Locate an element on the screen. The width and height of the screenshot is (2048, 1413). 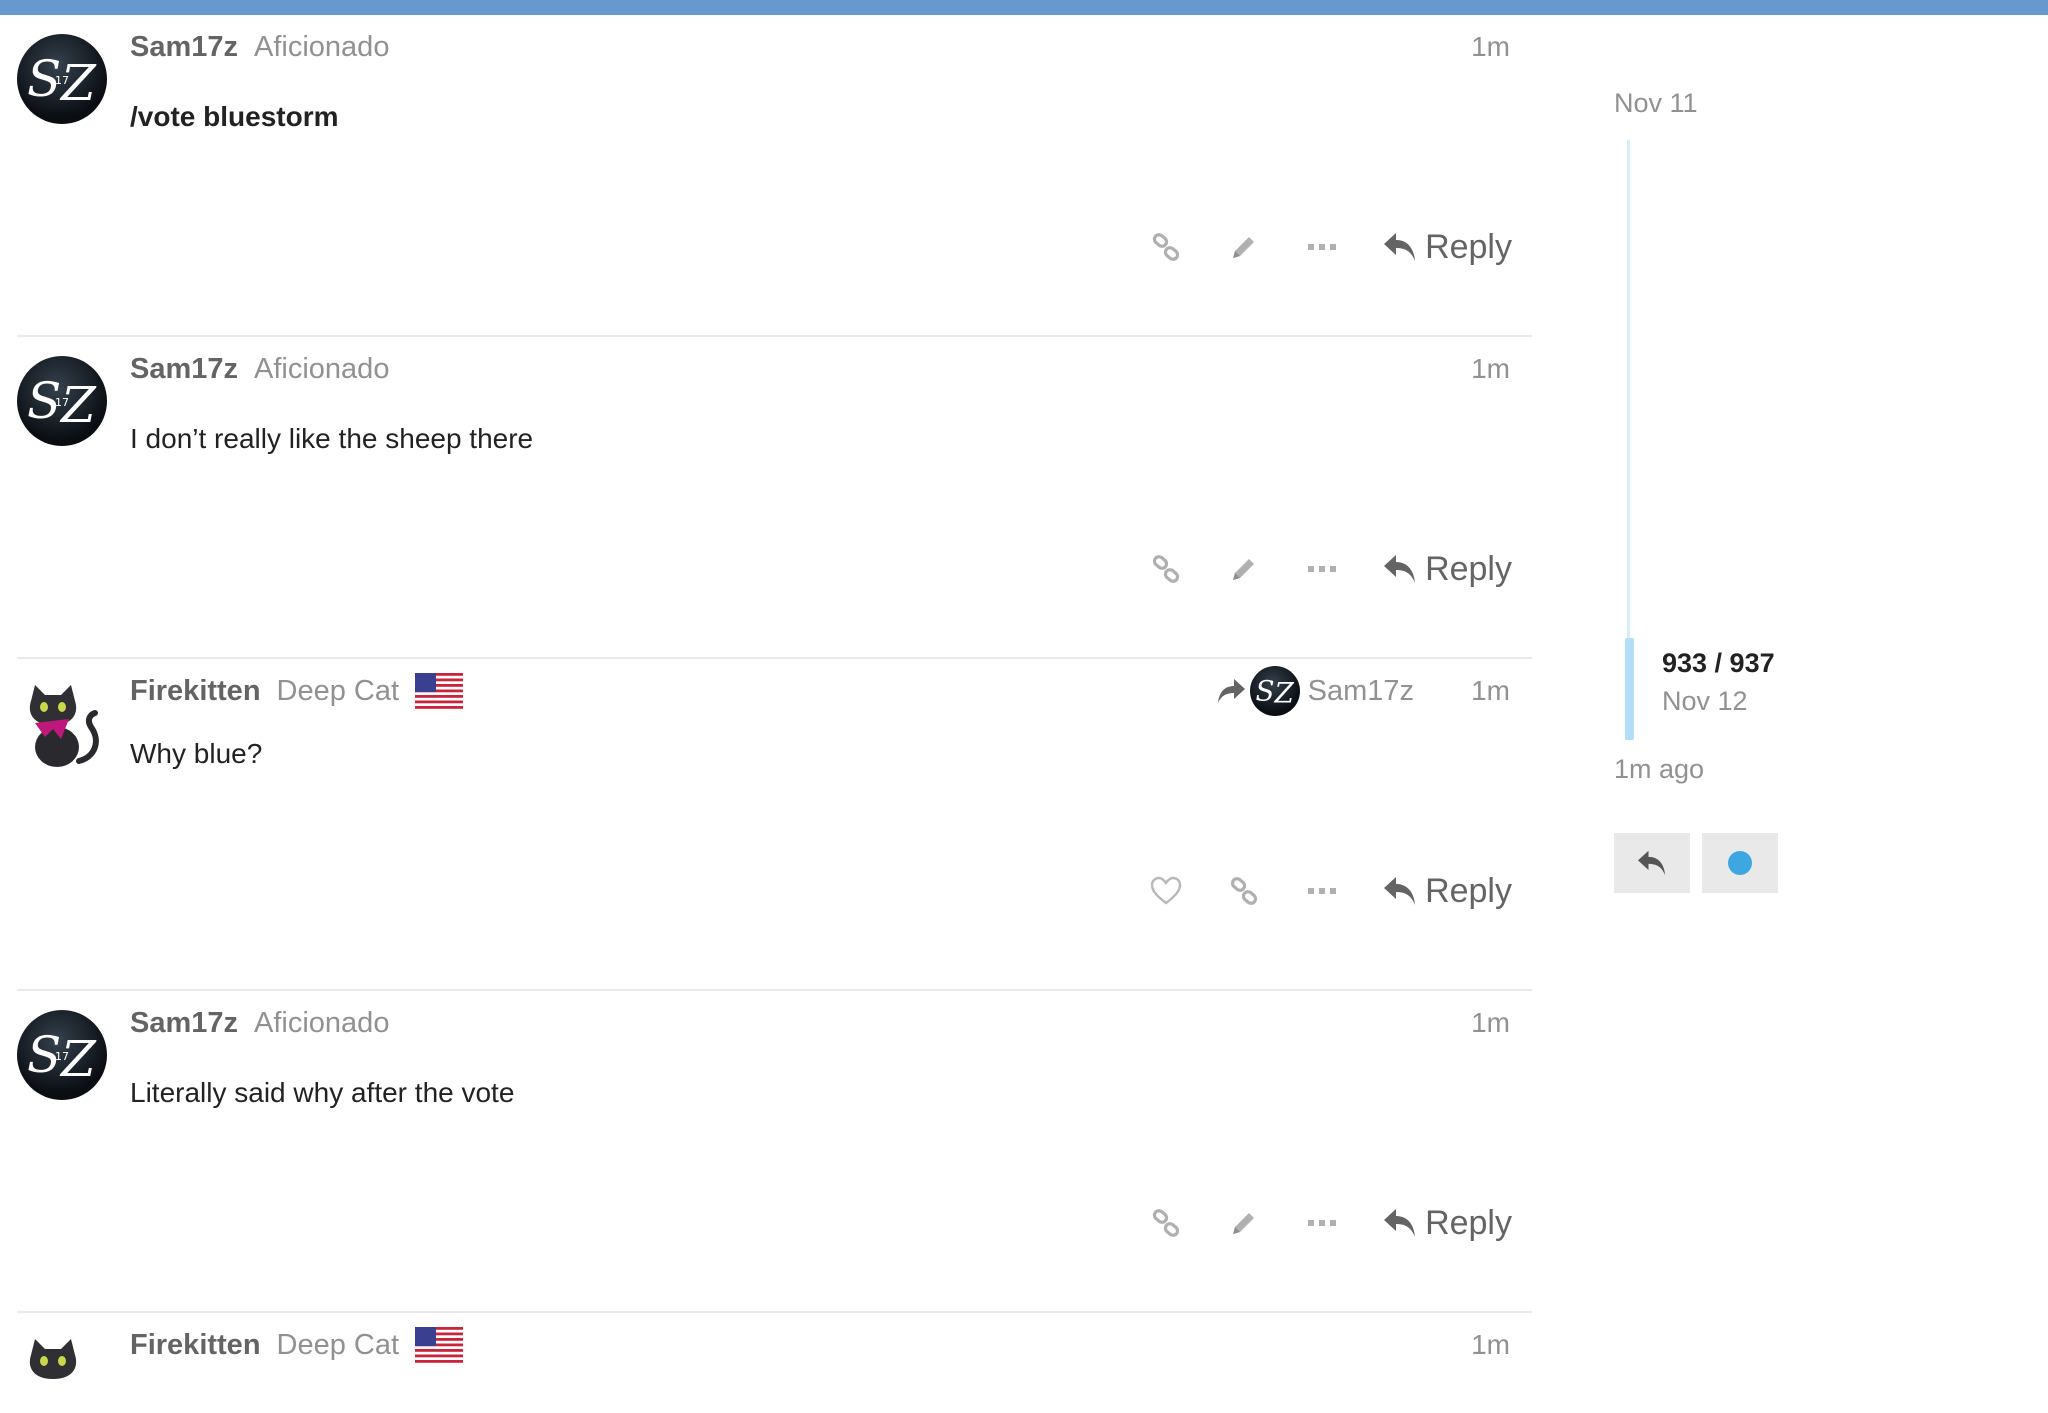
back-button is located at coordinates (1652, 863).